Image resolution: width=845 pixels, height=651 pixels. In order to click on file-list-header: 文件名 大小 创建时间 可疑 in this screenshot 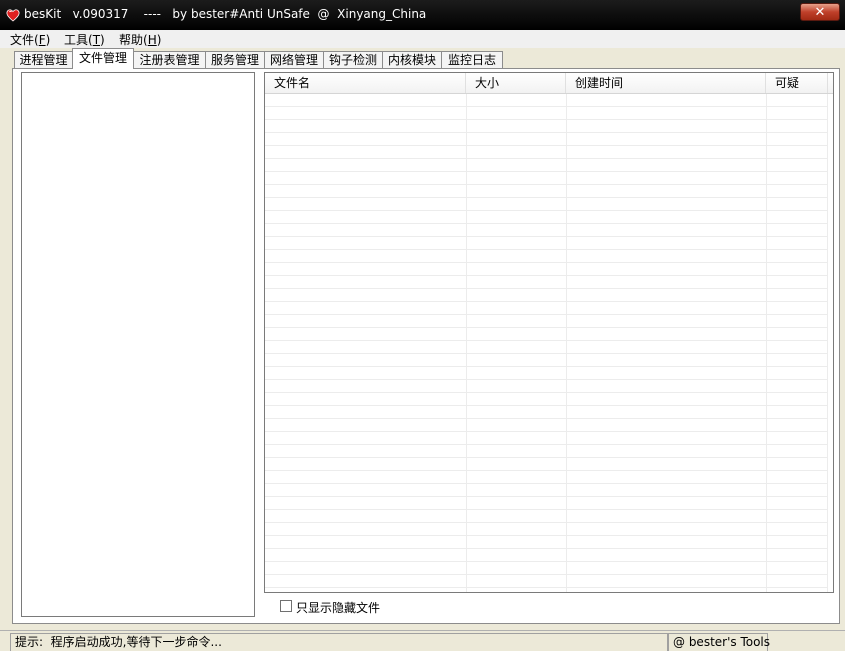, I will do `click(549, 83)`.